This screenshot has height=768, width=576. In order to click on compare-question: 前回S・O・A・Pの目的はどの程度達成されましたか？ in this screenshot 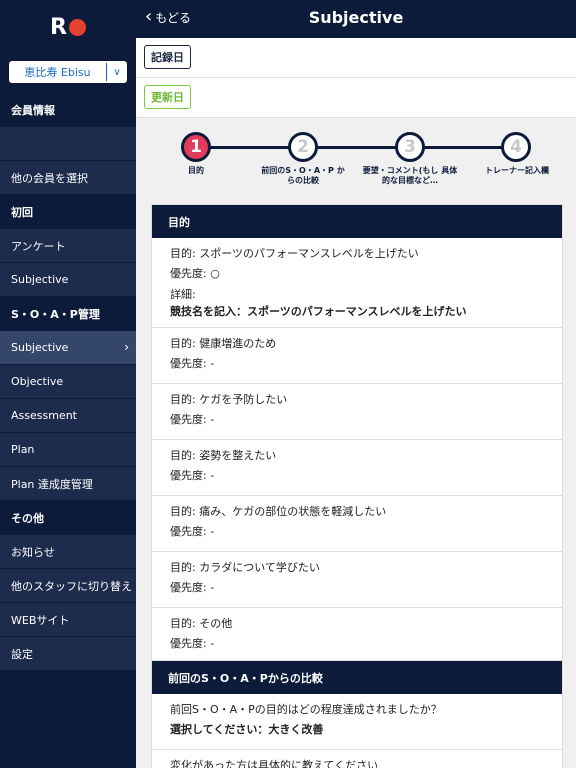, I will do `click(306, 709)`.